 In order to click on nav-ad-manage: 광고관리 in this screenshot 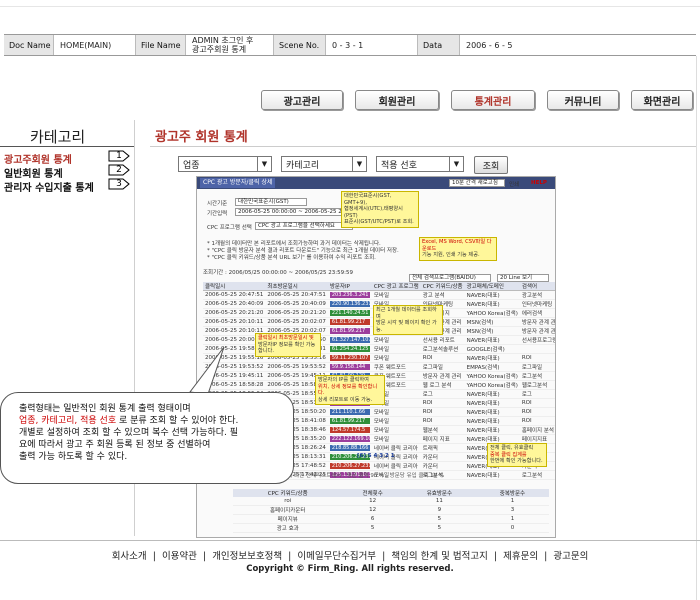, I will do `click(302, 100)`.